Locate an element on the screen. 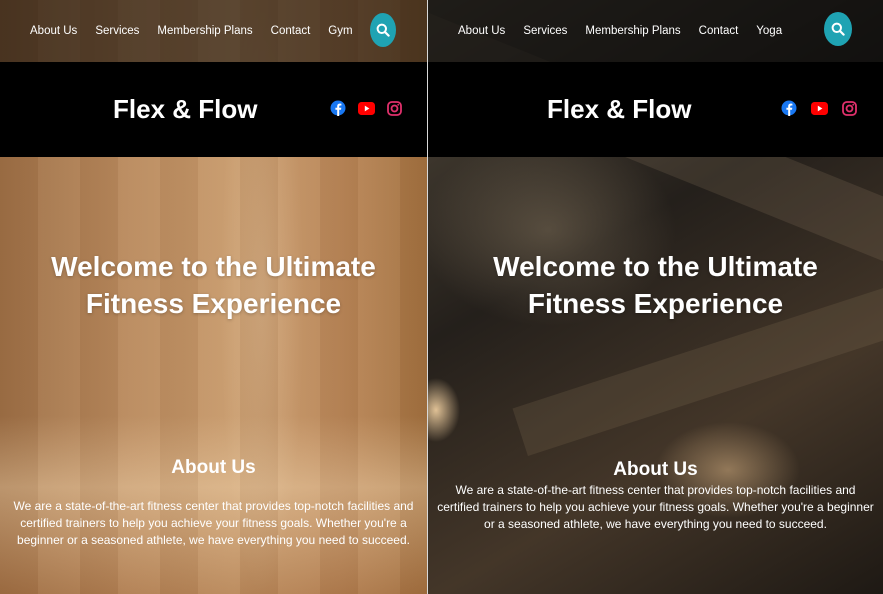 The image size is (883, 594). nav-link-yoga: Yoga is located at coordinates (769, 31).